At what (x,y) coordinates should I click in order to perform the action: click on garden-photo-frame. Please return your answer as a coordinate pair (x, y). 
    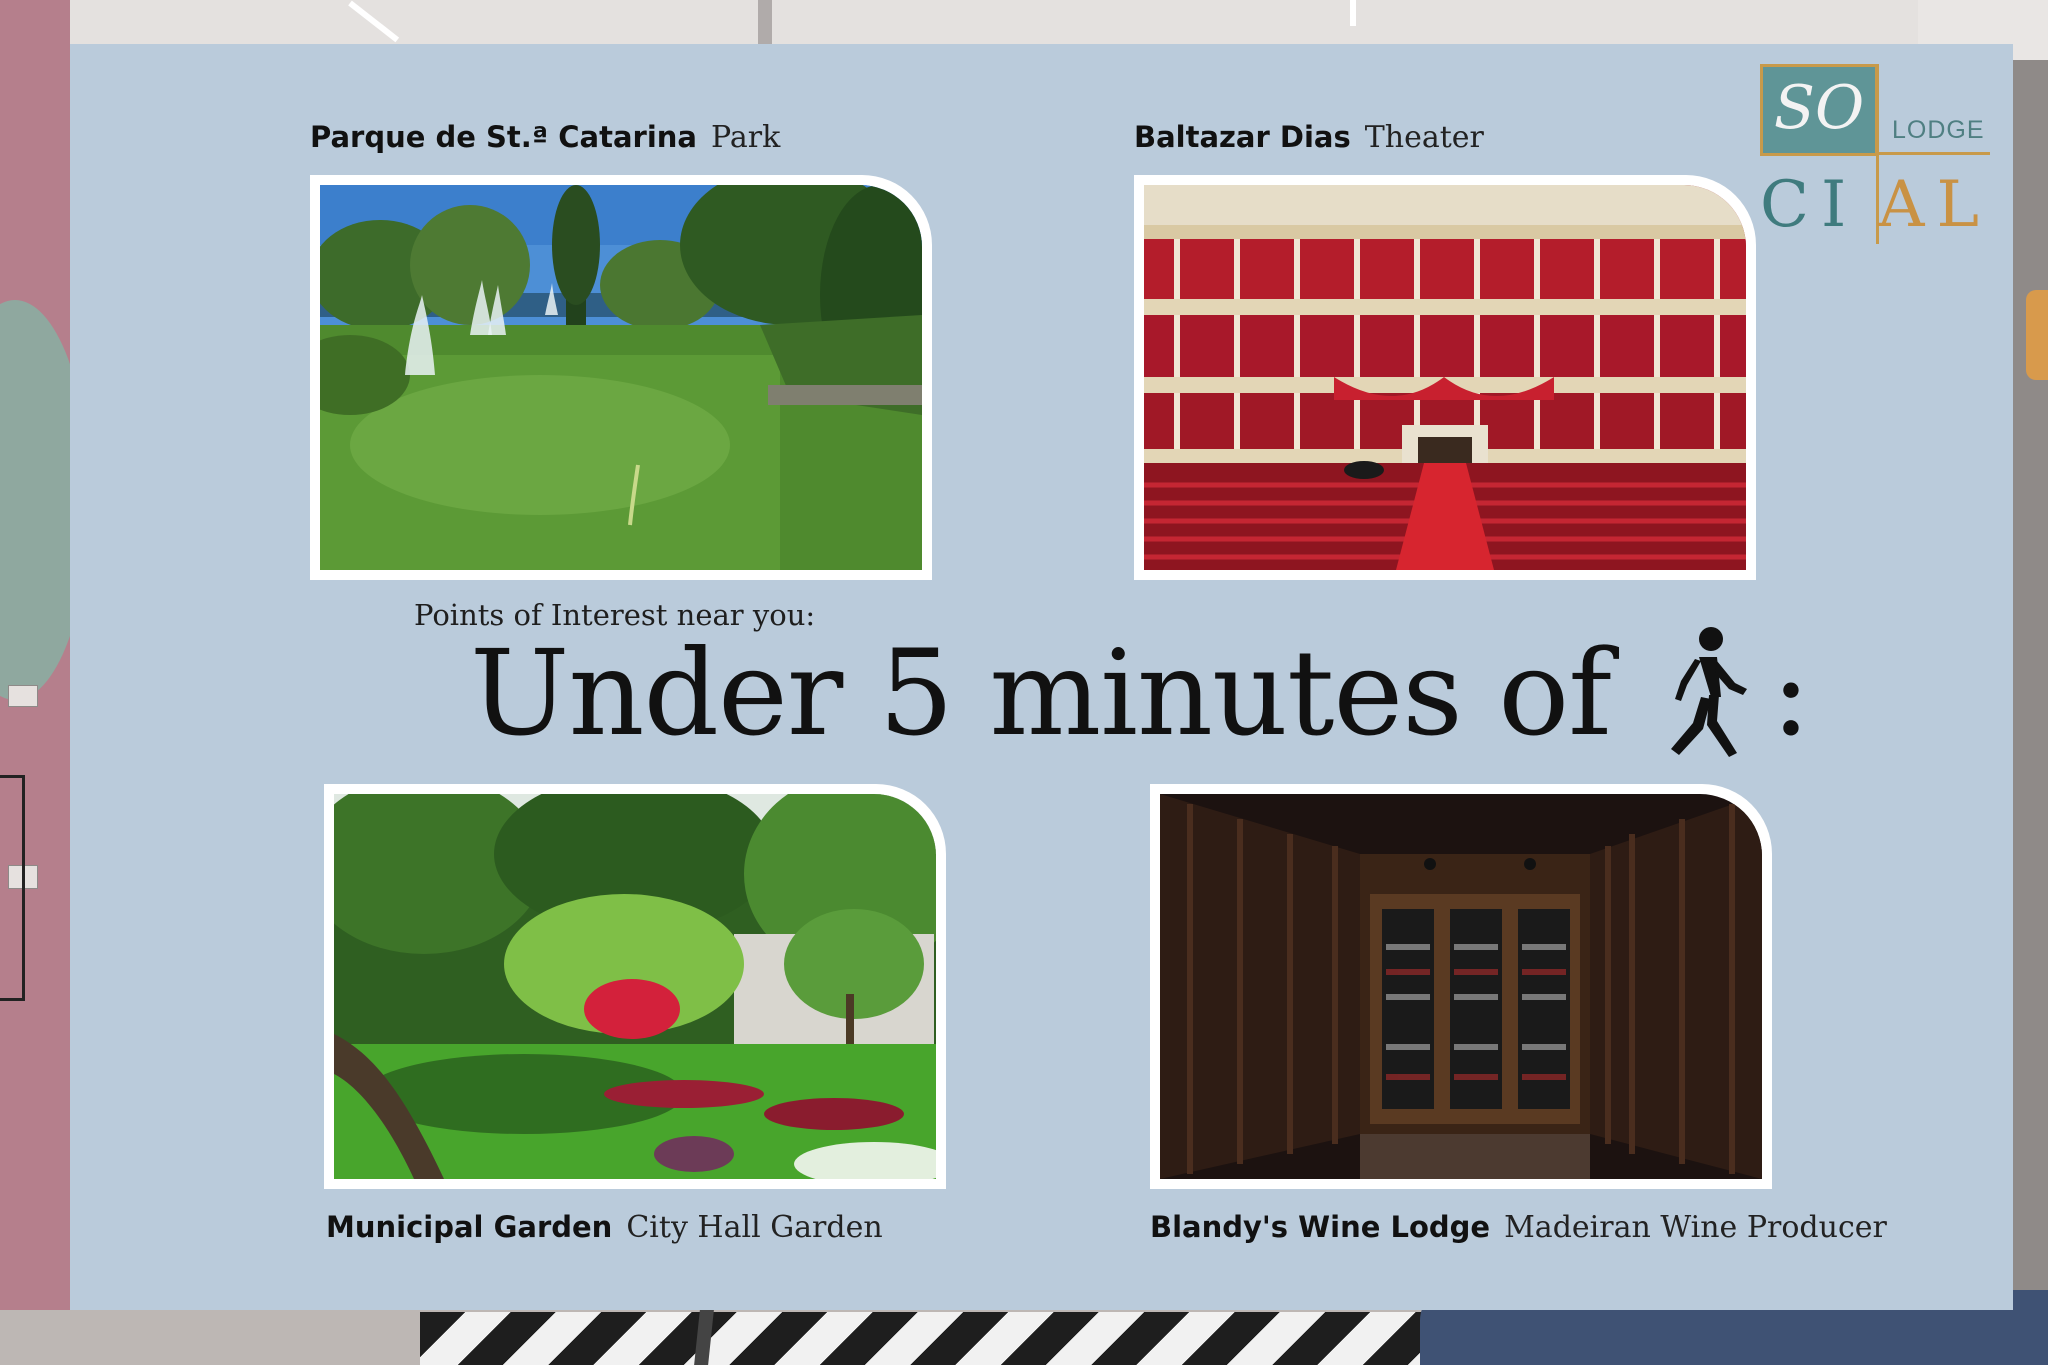
    Looking at the image, I should click on (635, 986).